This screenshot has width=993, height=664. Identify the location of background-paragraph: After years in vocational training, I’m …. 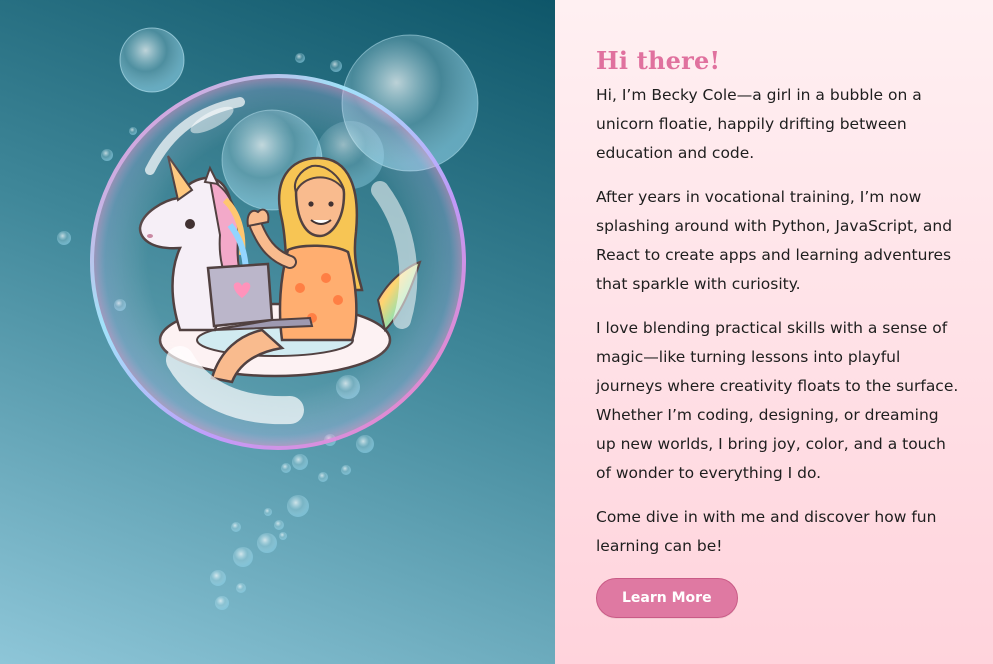
(774, 240).